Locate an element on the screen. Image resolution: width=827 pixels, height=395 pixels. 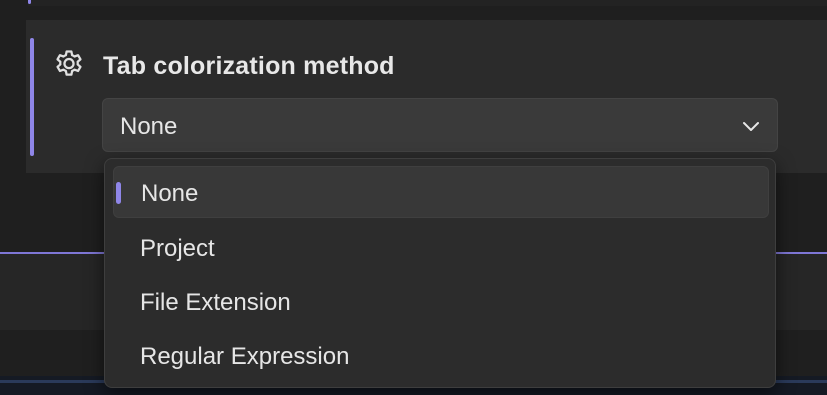
dropdown-option-regular-expression: Regular Expression is located at coordinates (441, 356).